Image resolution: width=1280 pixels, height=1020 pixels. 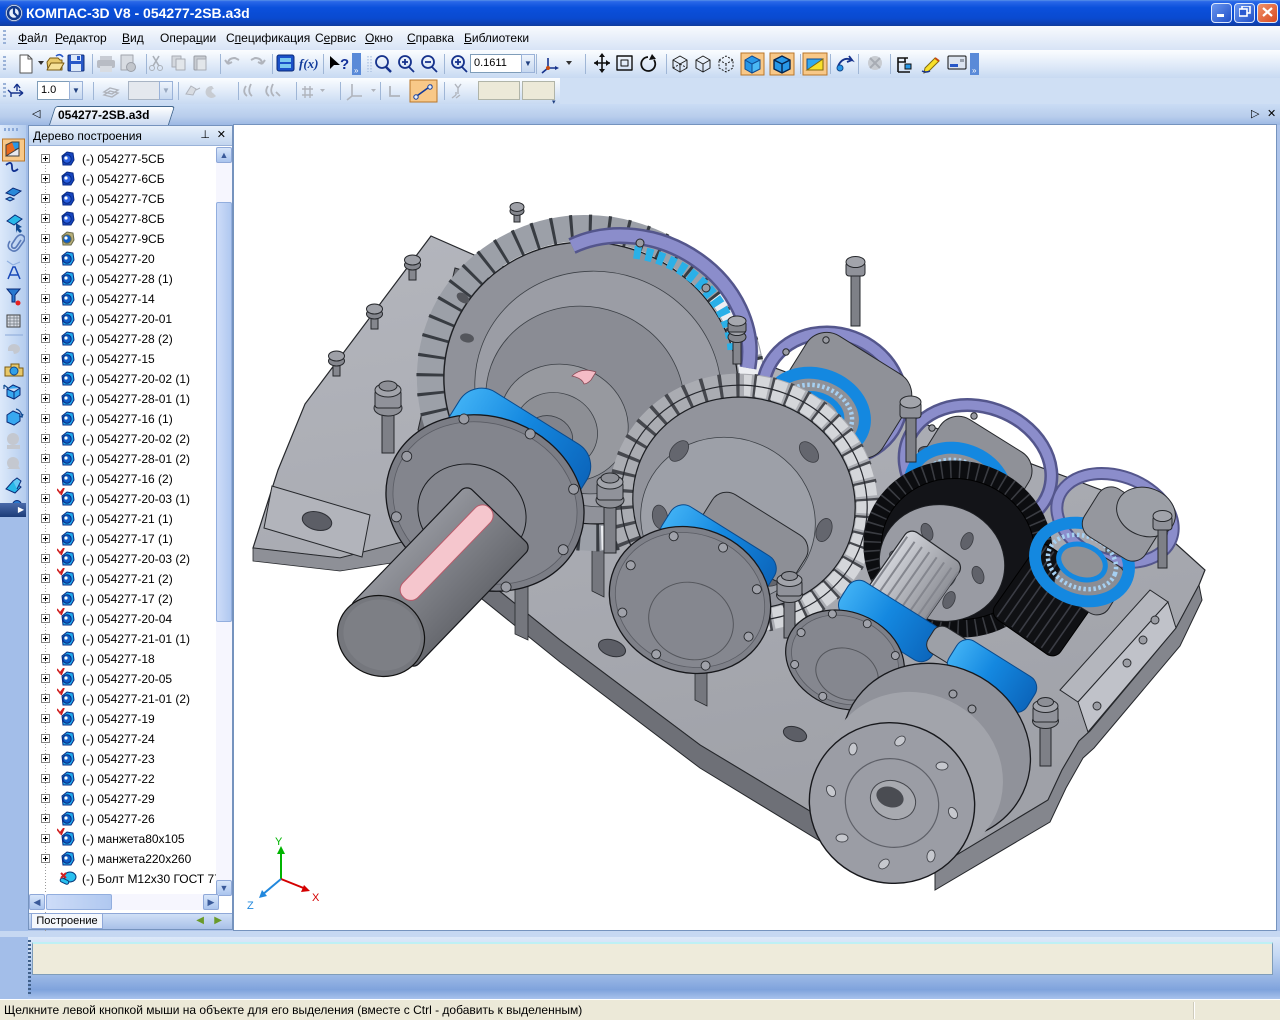 I want to click on svg-text: f(x), so click(x=309, y=63).